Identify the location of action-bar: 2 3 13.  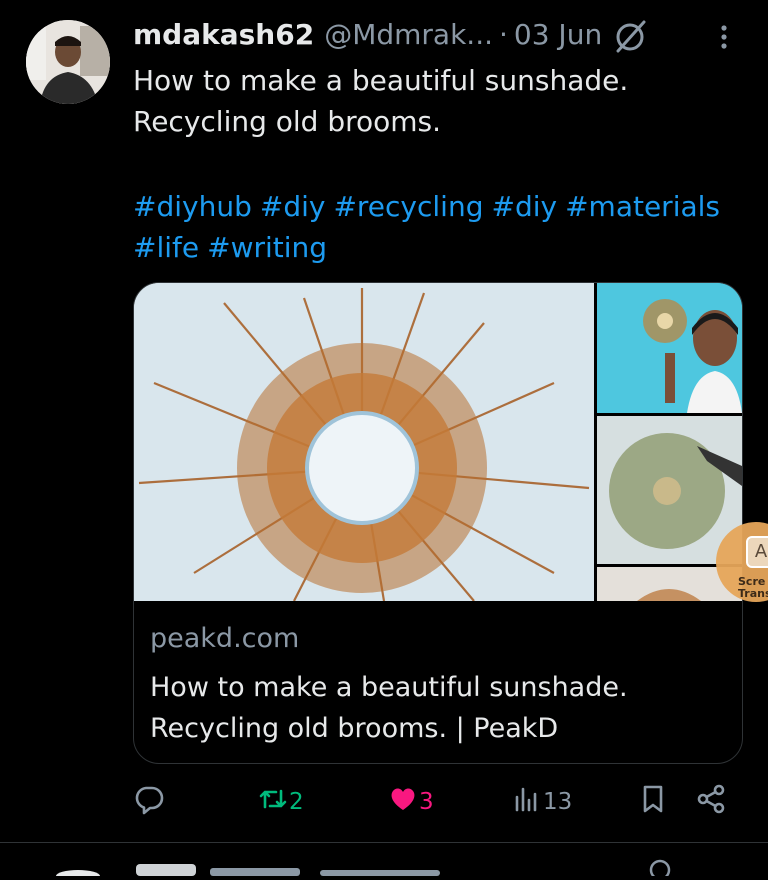
(438, 802).